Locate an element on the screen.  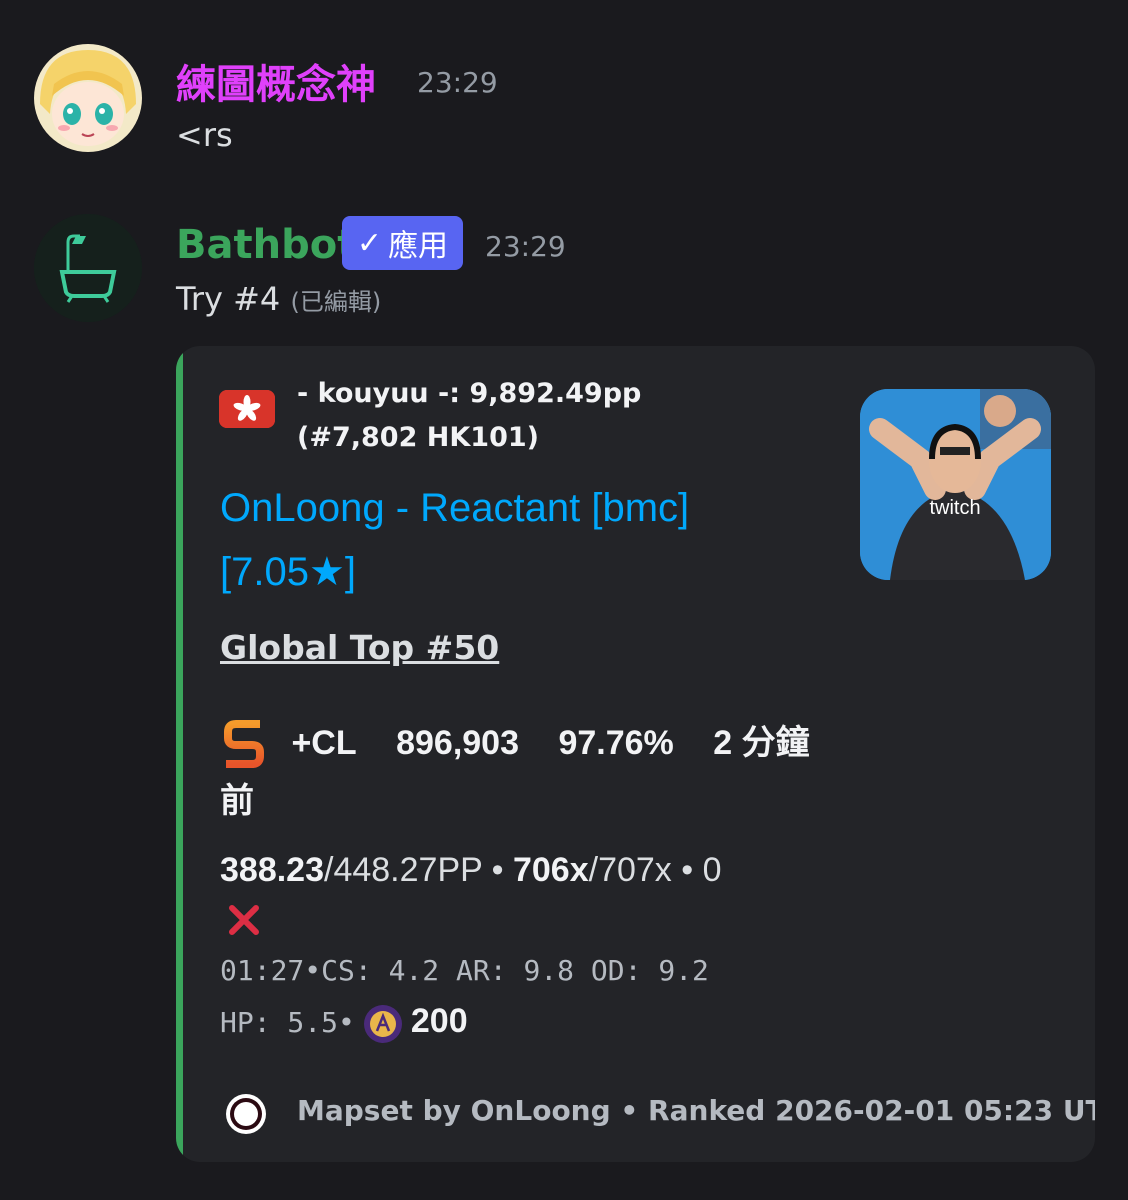
bot-avatar is located at coordinates (88, 268).